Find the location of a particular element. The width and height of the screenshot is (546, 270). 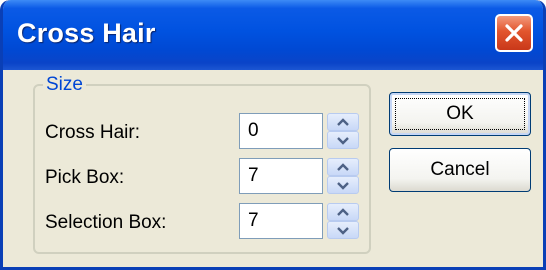

cross-hair-label: Cross Hair: is located at coordinates (93, 132).